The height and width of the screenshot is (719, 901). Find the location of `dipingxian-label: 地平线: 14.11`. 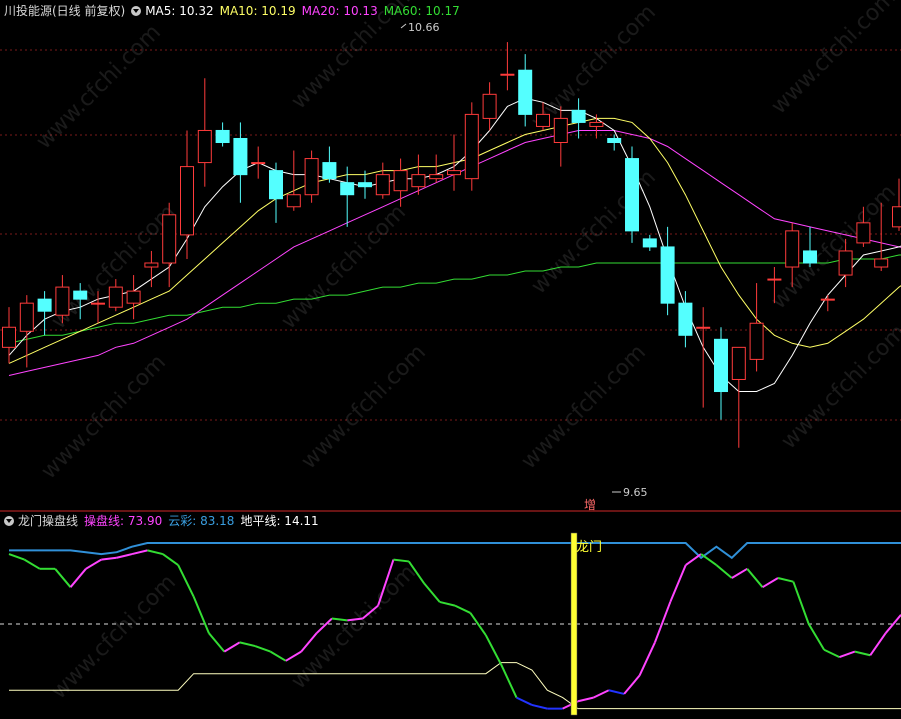

dipingxian-label: 地平线: 14.11 is located at coordinates (279, 521).